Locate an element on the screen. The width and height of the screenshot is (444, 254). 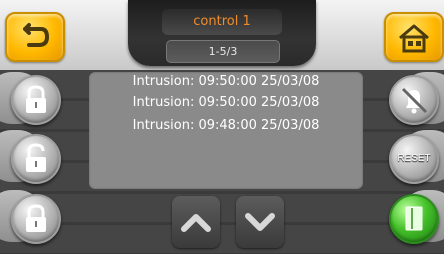
back-arrow-icon is located at coordinates (36, 35).